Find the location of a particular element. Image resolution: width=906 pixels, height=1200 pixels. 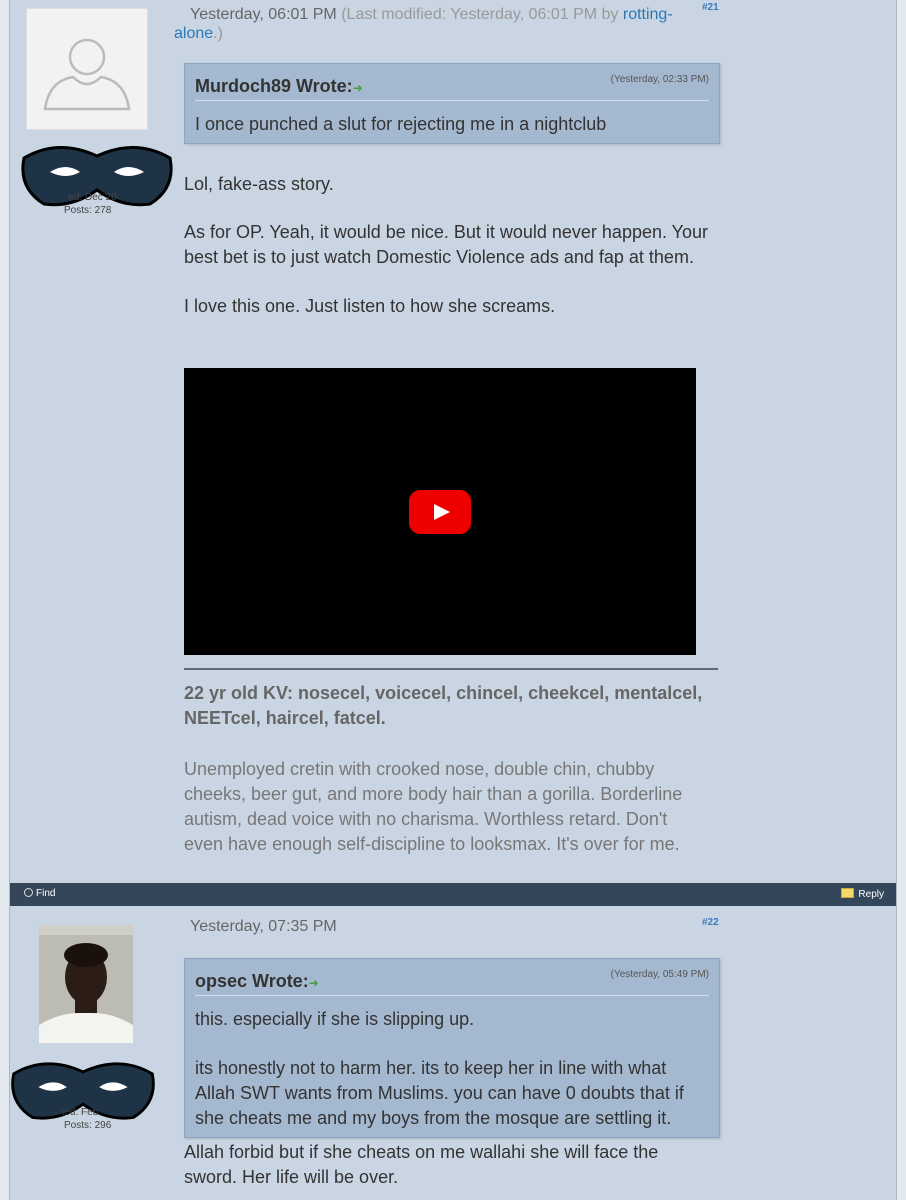

post-timestamp: Yesterday, 07:35 PM is located at coordinates (263, 926).